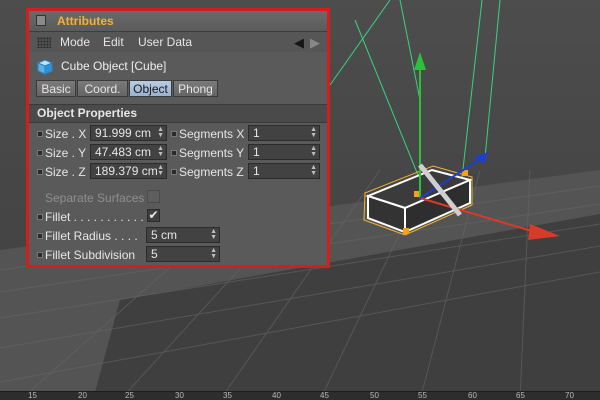 Image resolution: width=600 pixels, height=400 pixels. I want to click on ruler-tick: 45, so click(324, 395).